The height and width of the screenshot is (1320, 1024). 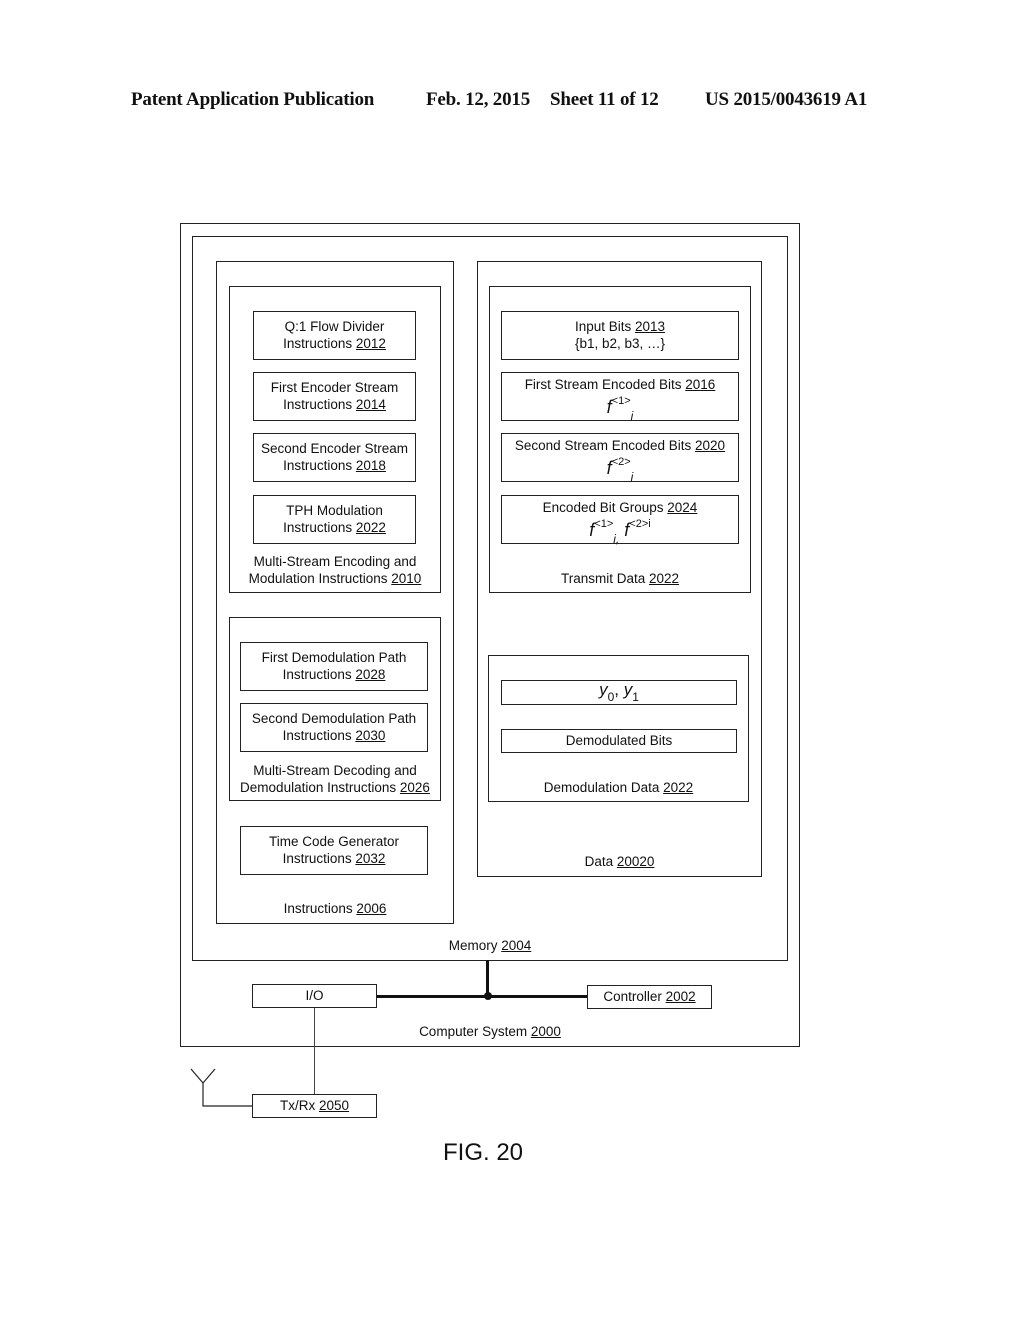 I want to click on transmit-data-label: Transmit Data 2022, so click(x=620, y=578).